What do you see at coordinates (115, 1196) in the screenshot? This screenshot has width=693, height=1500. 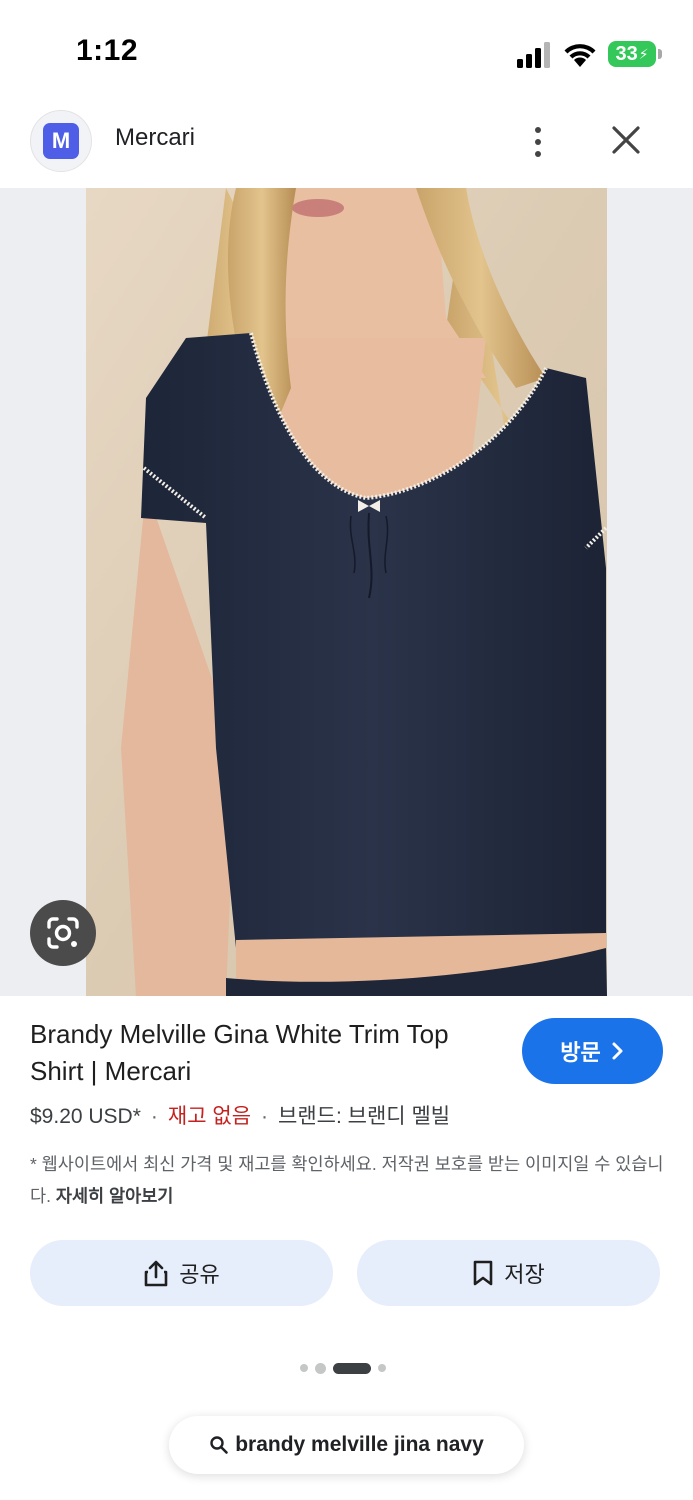 I see `learn-more-link: 자세히 알아보기` at bounding box center [115, 1196].